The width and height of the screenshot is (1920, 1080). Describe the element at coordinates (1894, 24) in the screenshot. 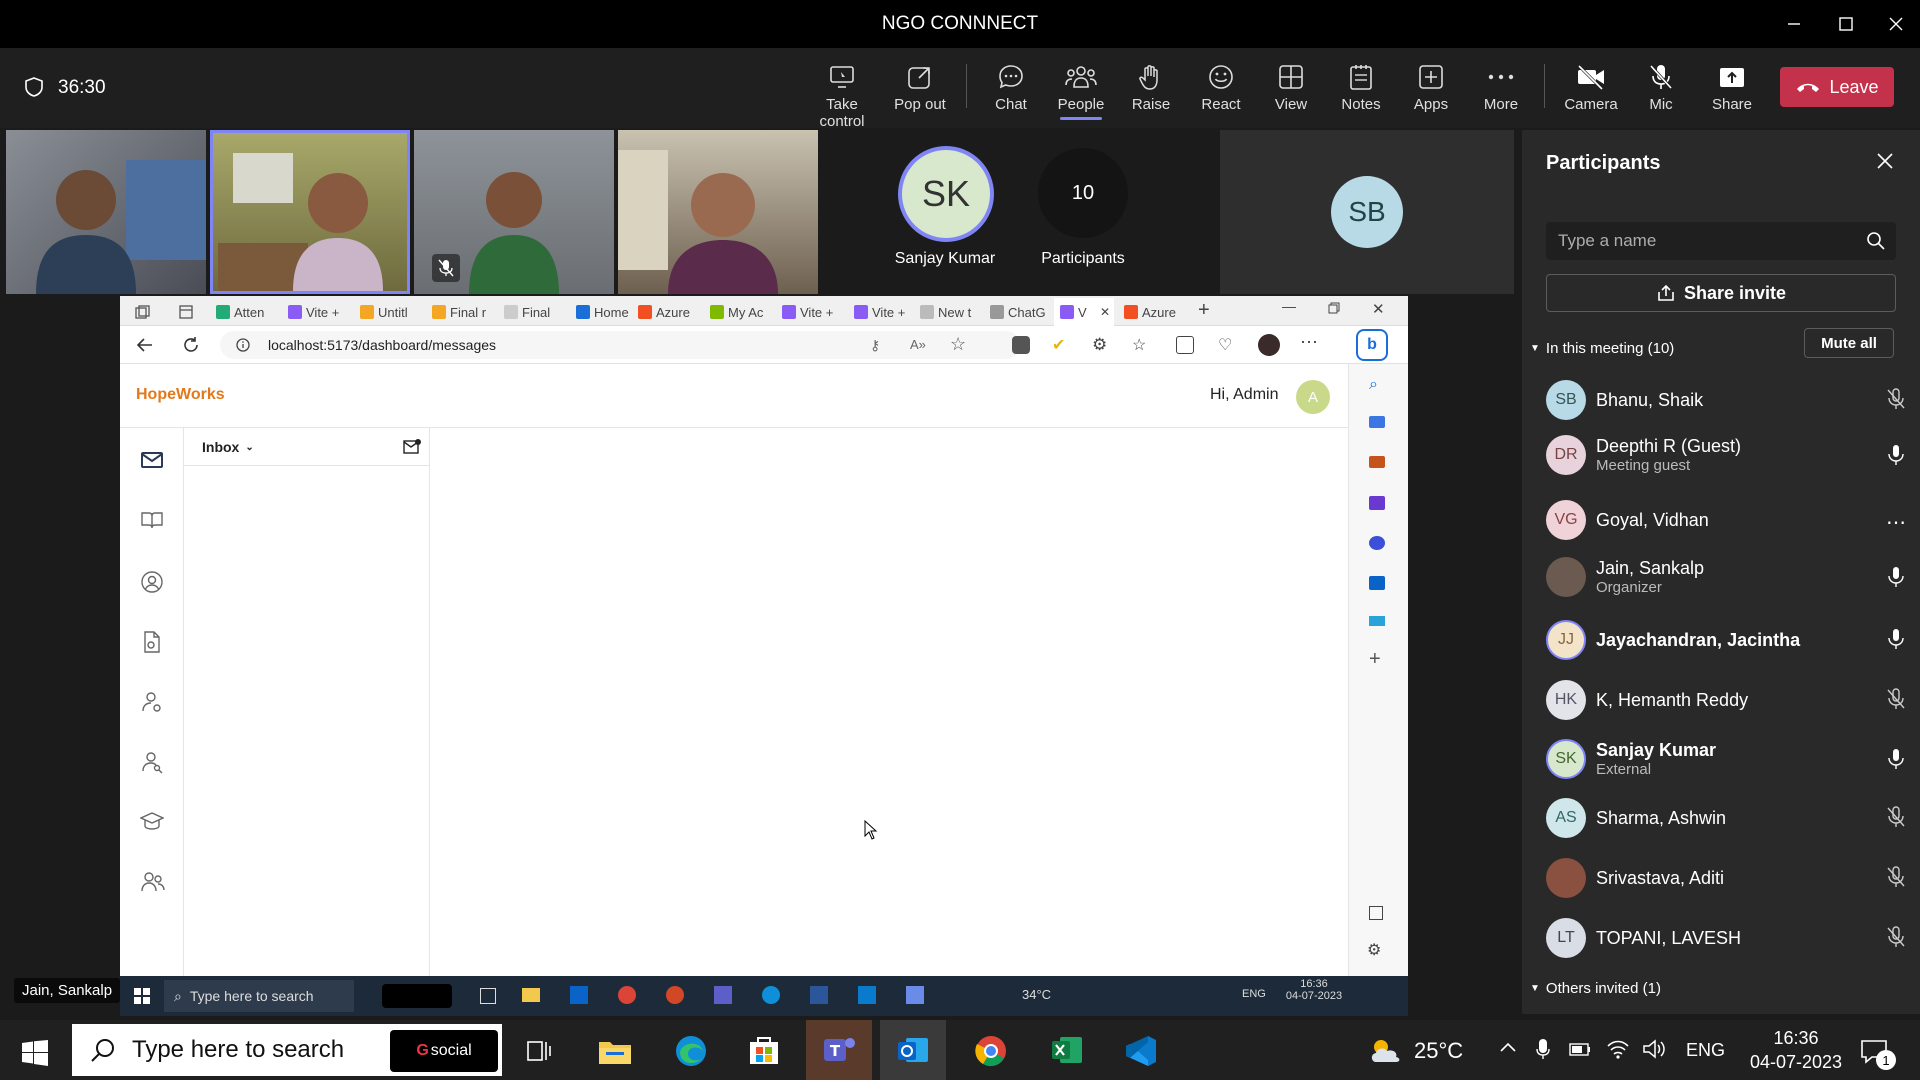

I see `close-window-button` at that location.